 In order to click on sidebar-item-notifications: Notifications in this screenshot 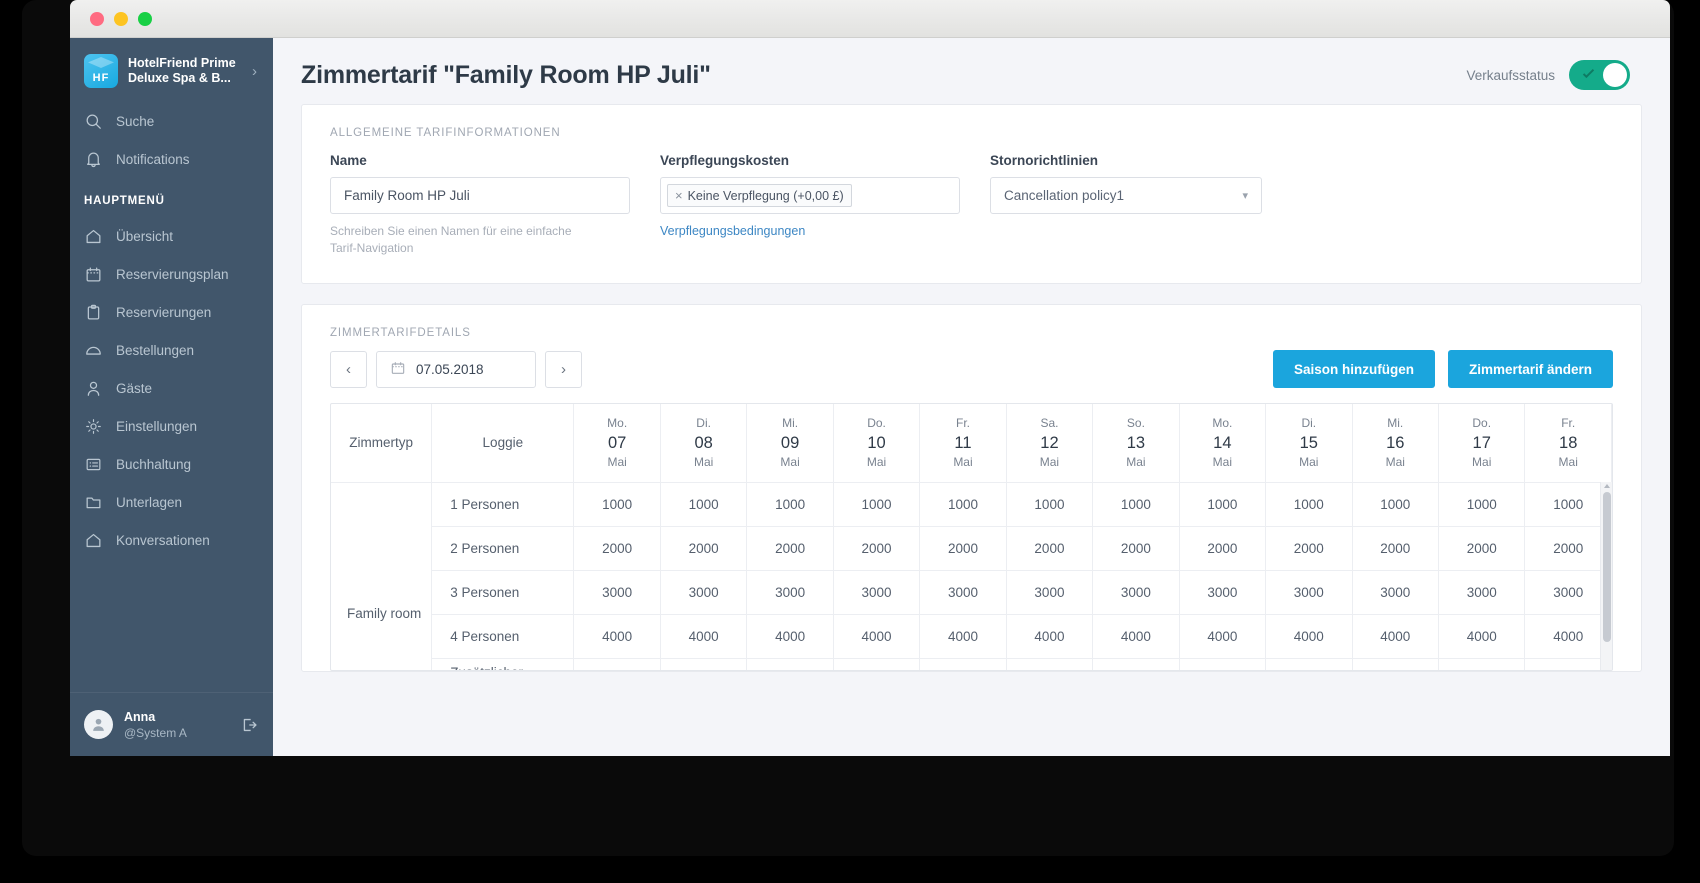, I will do `click(171, 159)`.